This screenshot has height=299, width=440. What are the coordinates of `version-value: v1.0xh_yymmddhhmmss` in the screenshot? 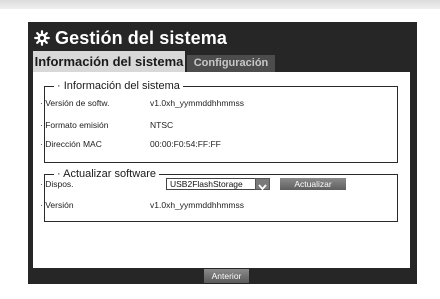 It's located at (197, 205).